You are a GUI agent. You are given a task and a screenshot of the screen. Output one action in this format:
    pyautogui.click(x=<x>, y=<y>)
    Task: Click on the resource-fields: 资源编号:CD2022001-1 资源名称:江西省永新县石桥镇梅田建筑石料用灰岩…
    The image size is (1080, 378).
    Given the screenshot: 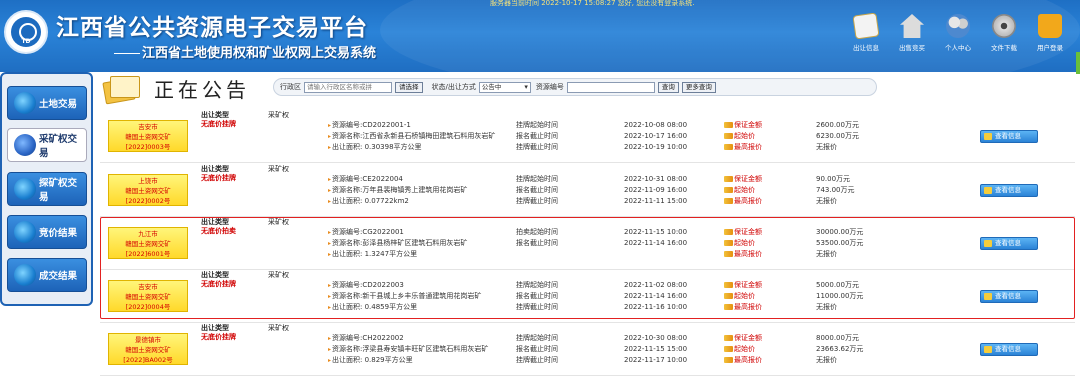 What is the action you would take?
    pyautogui.click(x=411, y=136)
    